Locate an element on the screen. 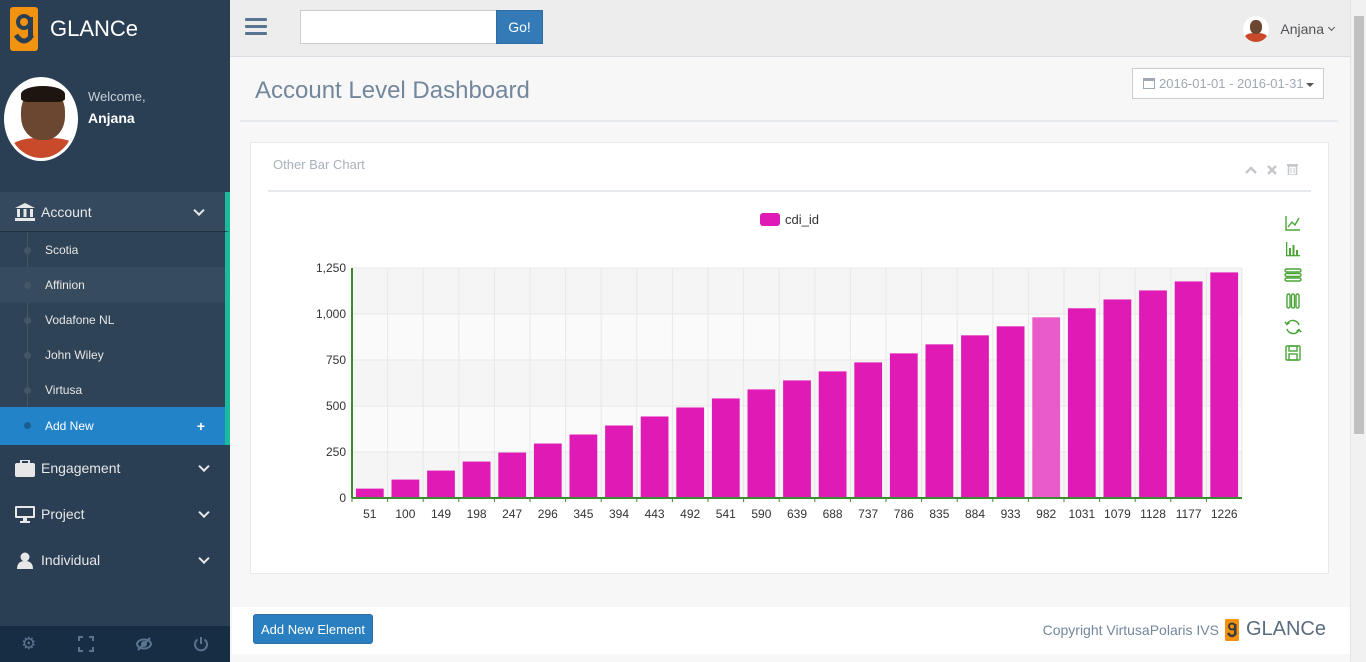 This screenshot has width=1366, height=662. sidebar-item-affinion: Affinion is located at coordinates (112, 284).